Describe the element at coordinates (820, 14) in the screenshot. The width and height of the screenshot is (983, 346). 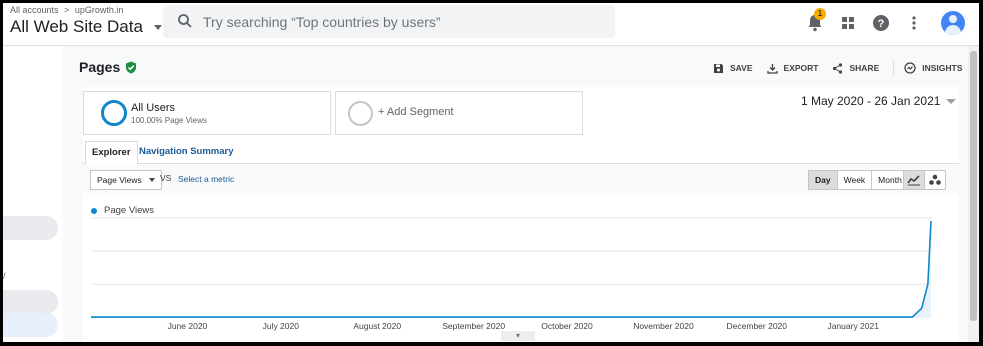
I see `notification-badge: 1` at that location.